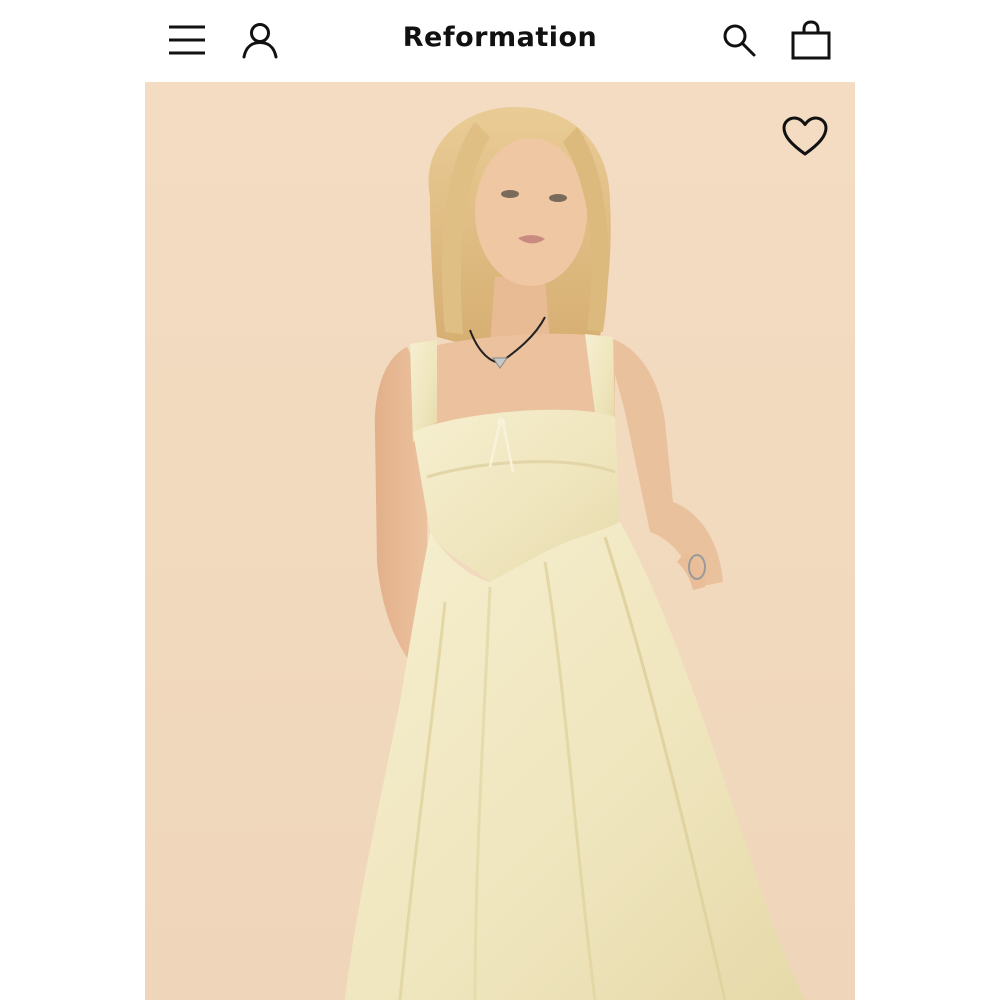 The image size is (1000, 1000). I want to click on account-button, so click(260, 40).